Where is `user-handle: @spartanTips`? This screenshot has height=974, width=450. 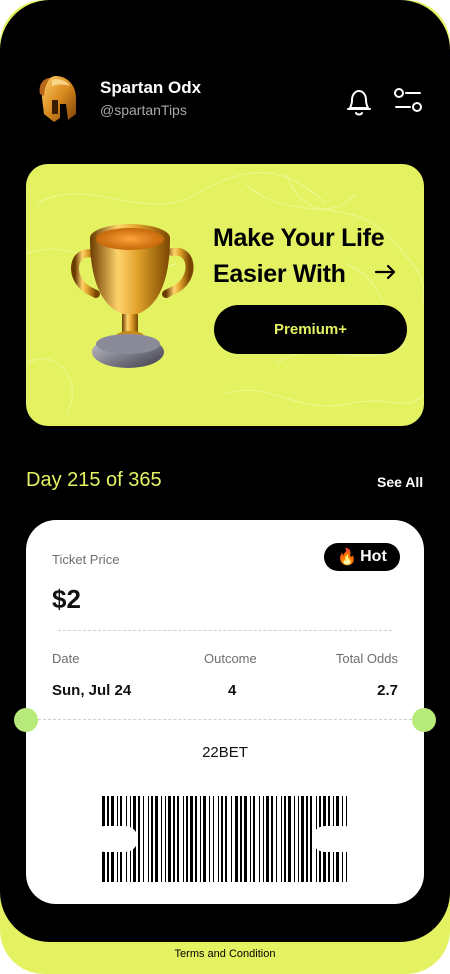
user-handle: @spartanTips is located at coordinates (143, 110).